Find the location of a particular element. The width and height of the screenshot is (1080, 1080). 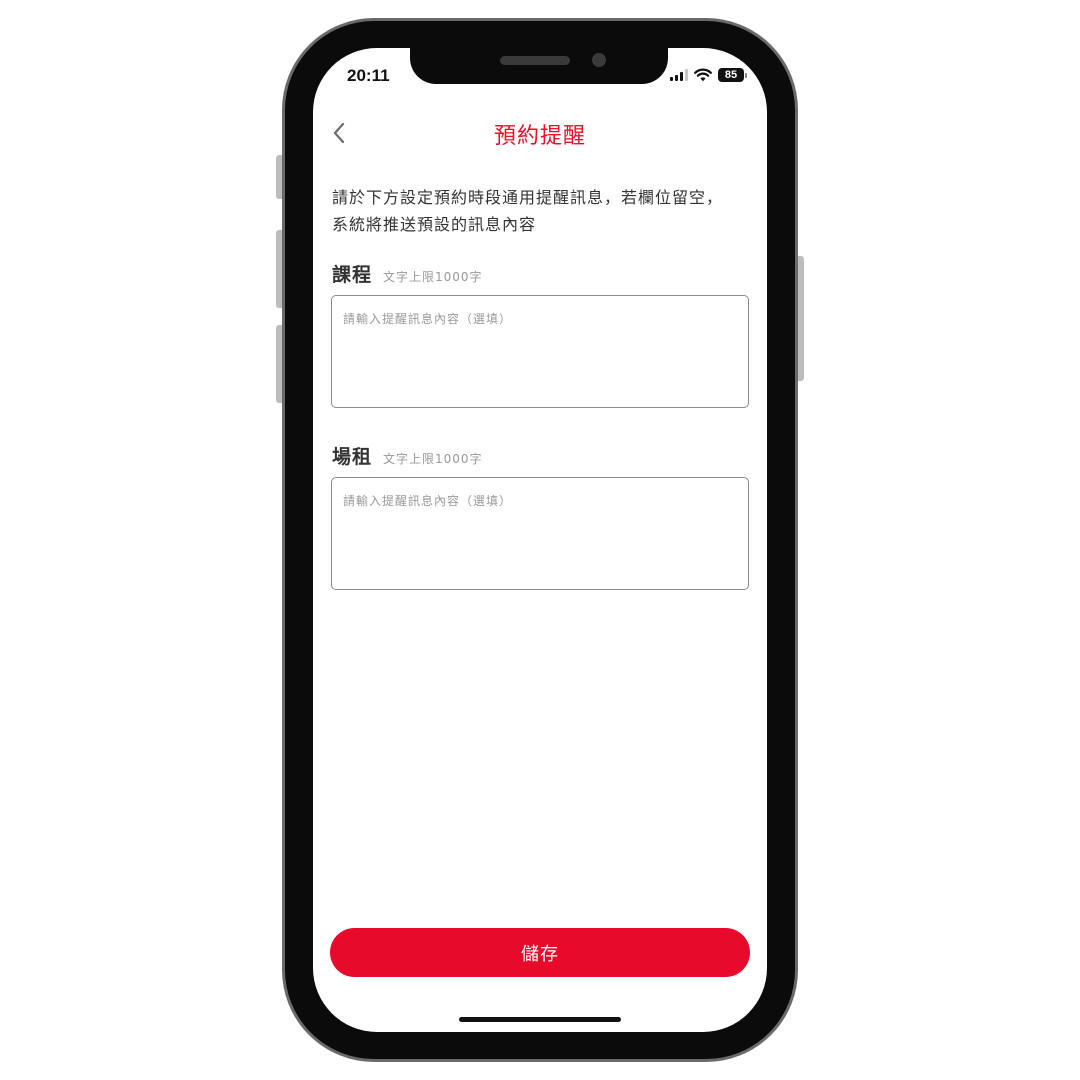

front-camera is located at coordinates (599, 60).